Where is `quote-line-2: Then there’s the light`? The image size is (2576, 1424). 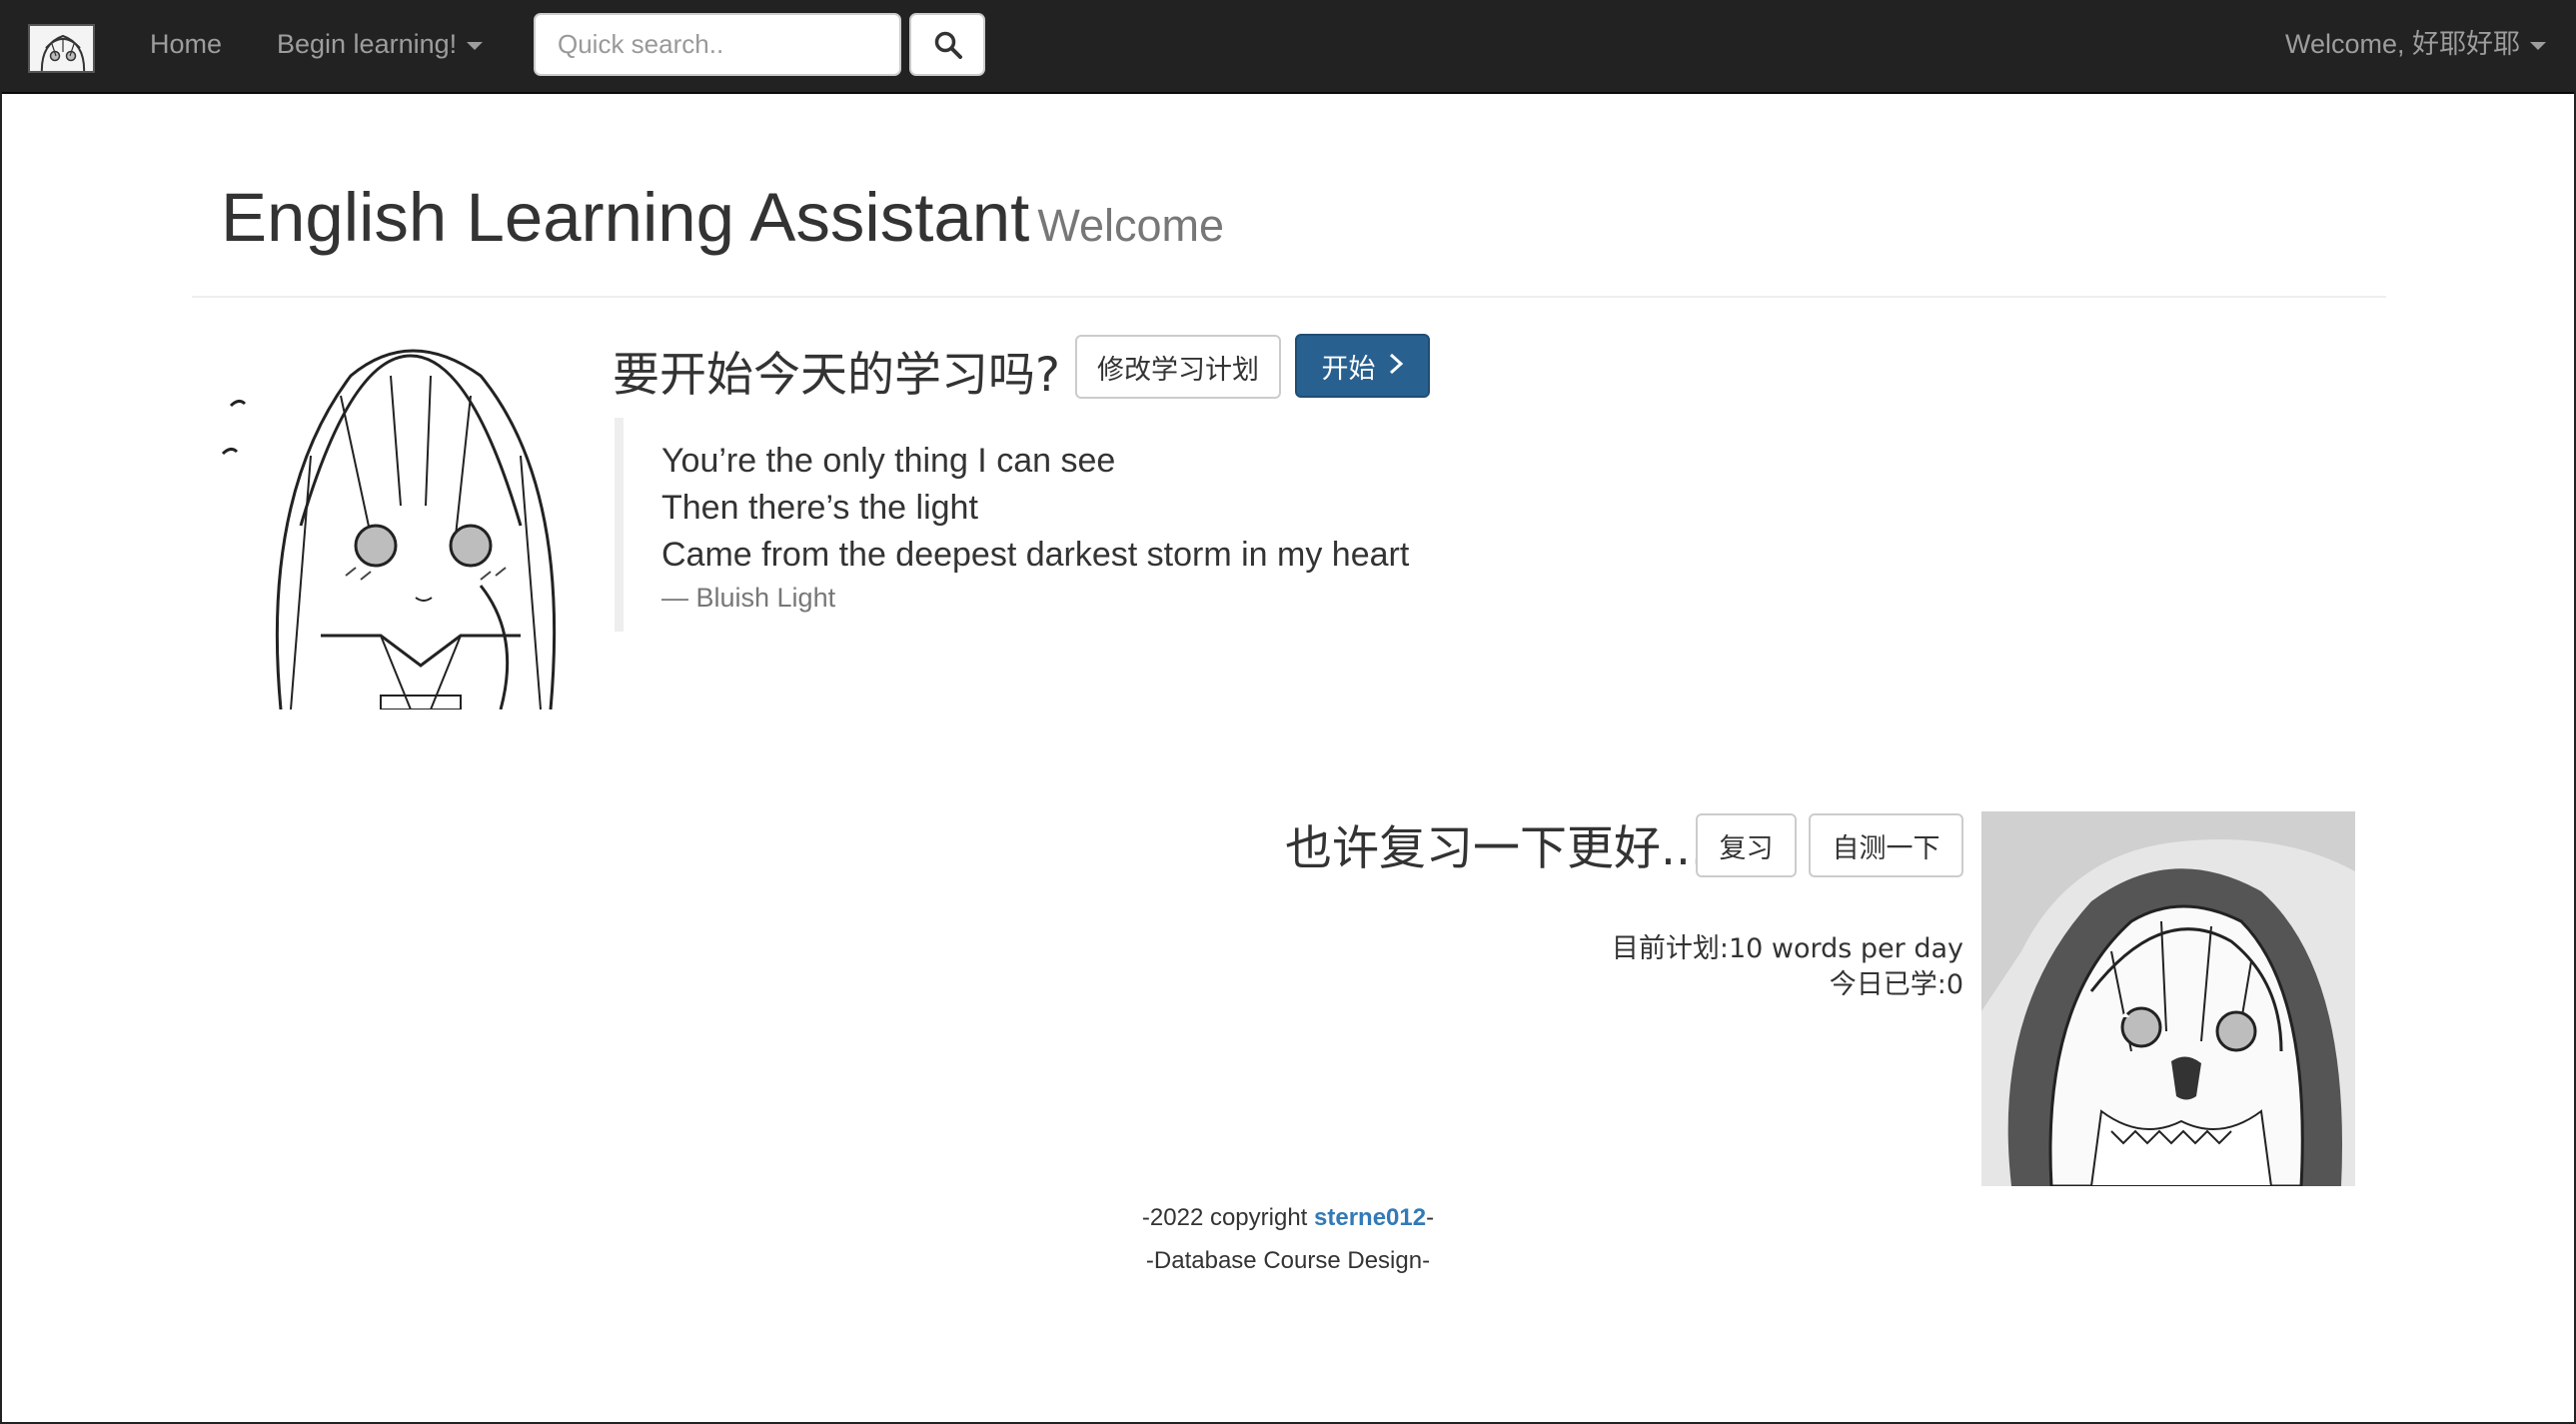 quote-line-2: Then there’s the light is located at coordinates (819, 508).